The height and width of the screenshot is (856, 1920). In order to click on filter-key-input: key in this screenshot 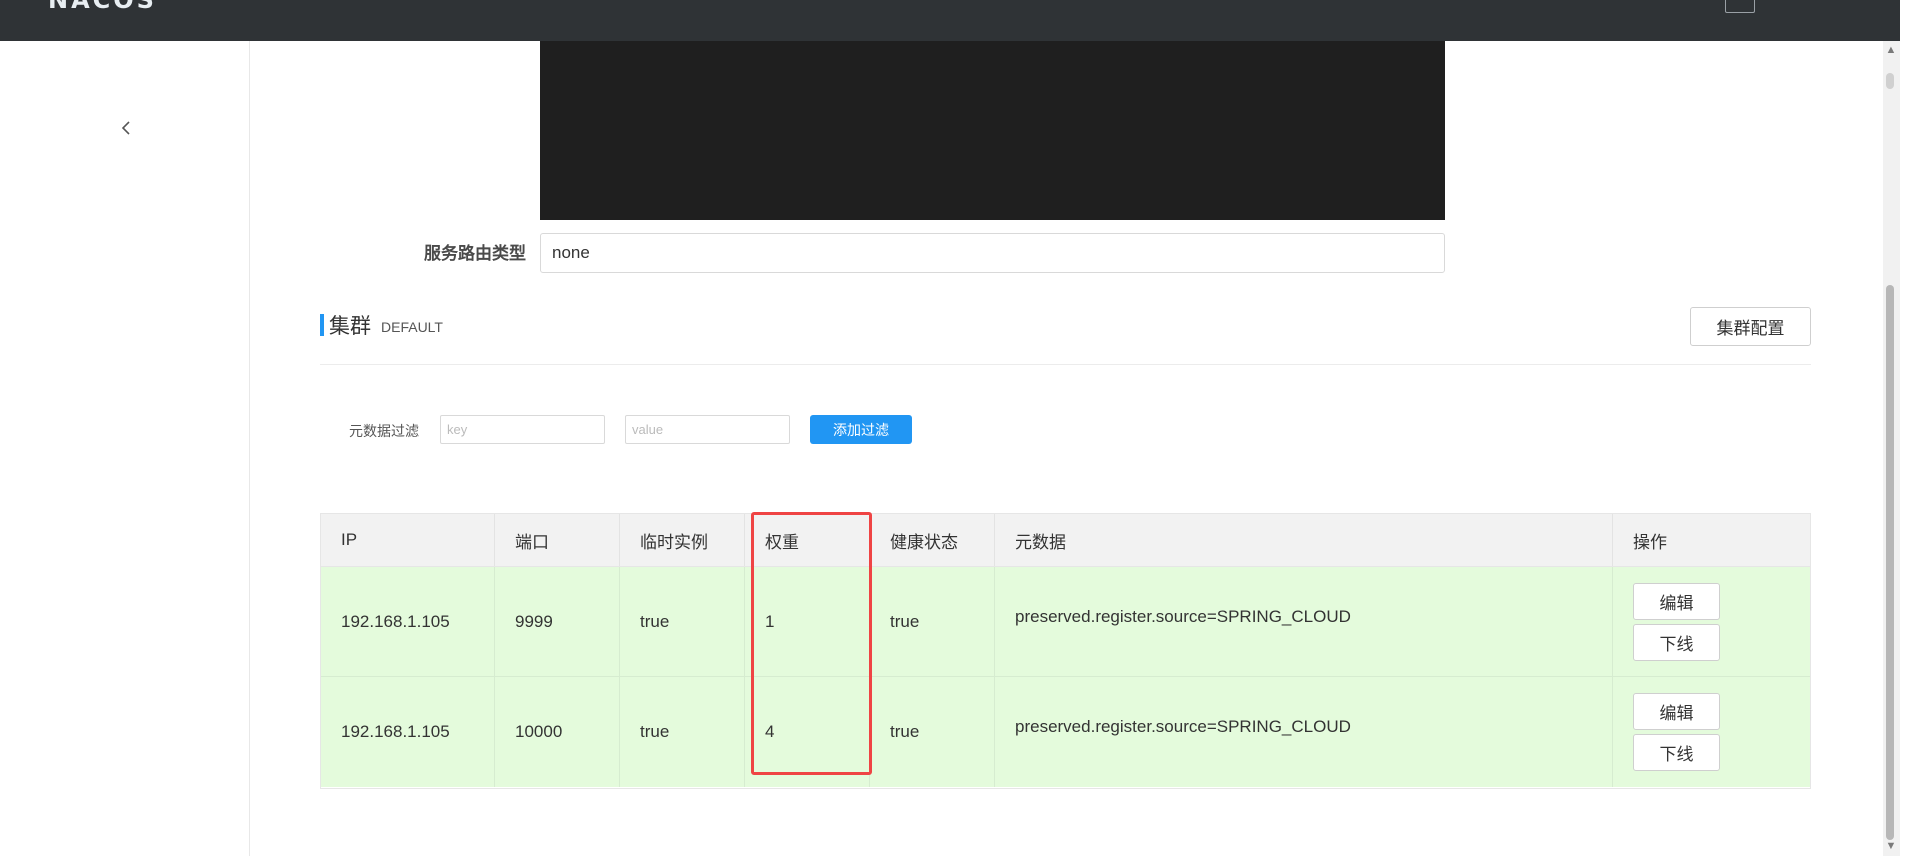, I will do `click(522, 429)`.